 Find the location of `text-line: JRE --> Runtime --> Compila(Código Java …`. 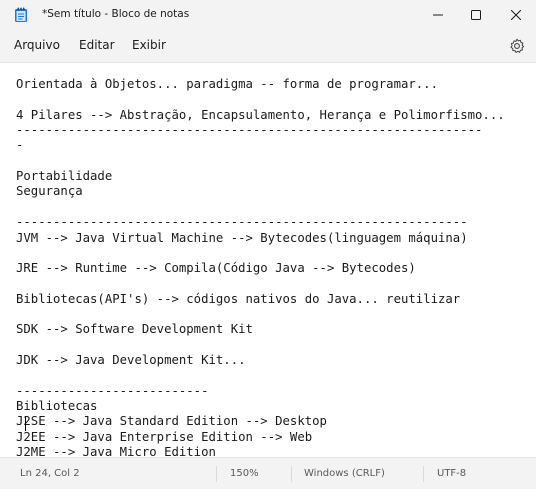

text-line: JRE --> Runtime --> Compila(Código Java … is located at coordinates (216, 268).